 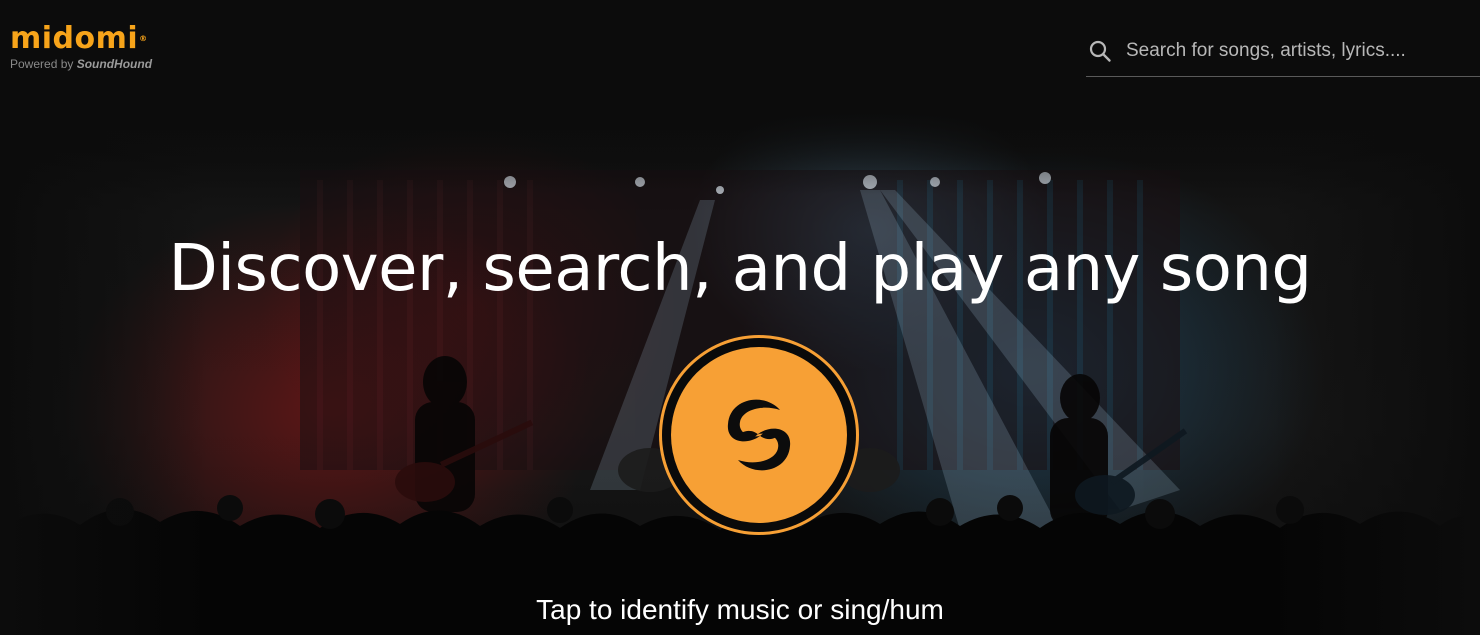 I want to click on identify-music-button, so click(x=759, y=435).